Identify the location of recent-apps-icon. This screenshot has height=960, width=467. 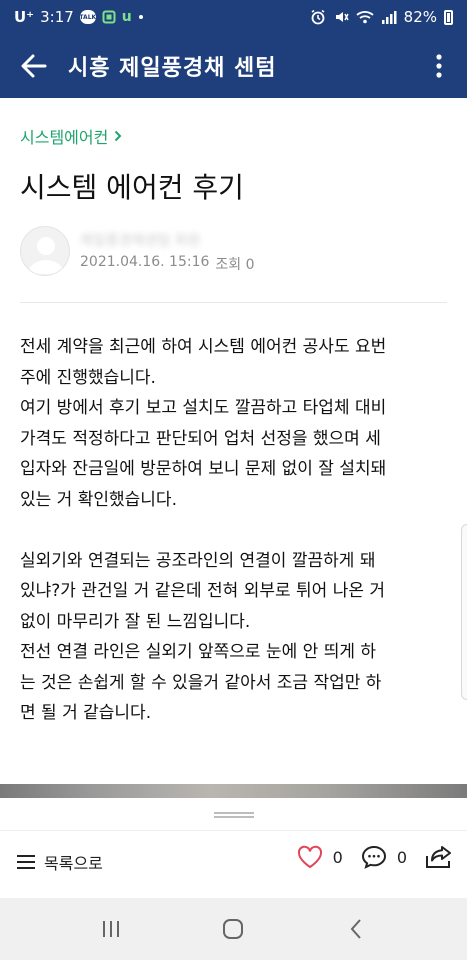
(111, 929).